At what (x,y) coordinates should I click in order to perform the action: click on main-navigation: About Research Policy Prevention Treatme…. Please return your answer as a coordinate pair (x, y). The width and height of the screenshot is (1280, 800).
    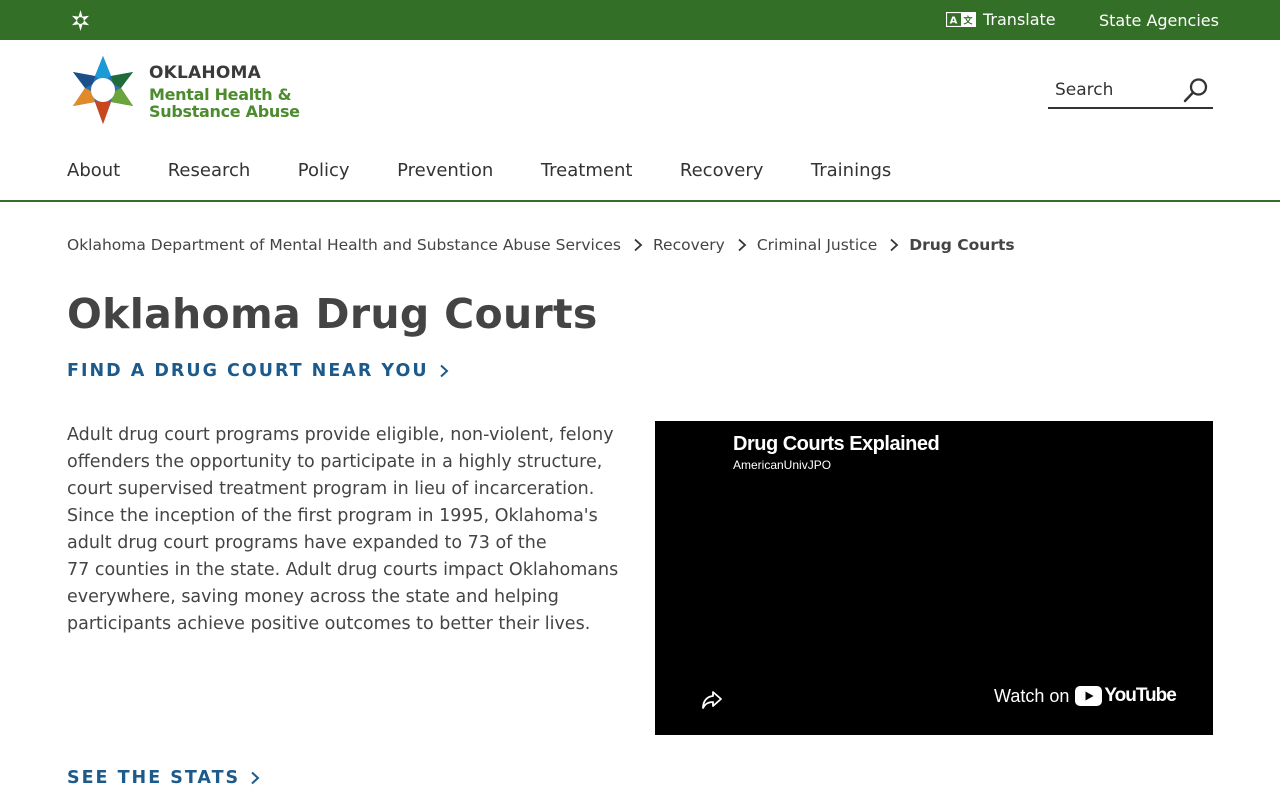
    Looking at the image, I should click on (640, 176).